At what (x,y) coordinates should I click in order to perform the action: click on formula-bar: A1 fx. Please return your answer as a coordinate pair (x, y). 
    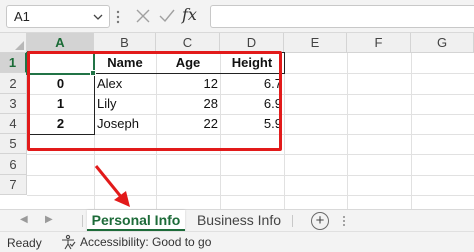
    Looking at the image, I should click on (237, 16).